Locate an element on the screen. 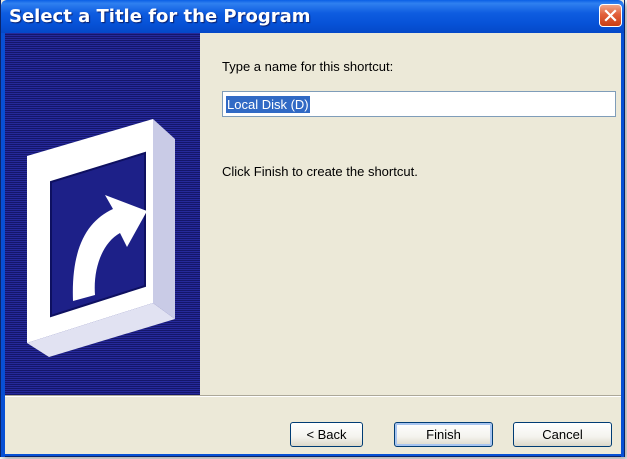 Image resolution: width=627 pixels, height=459 pixels. back-button: < Back is located at coordinates (326, 434).